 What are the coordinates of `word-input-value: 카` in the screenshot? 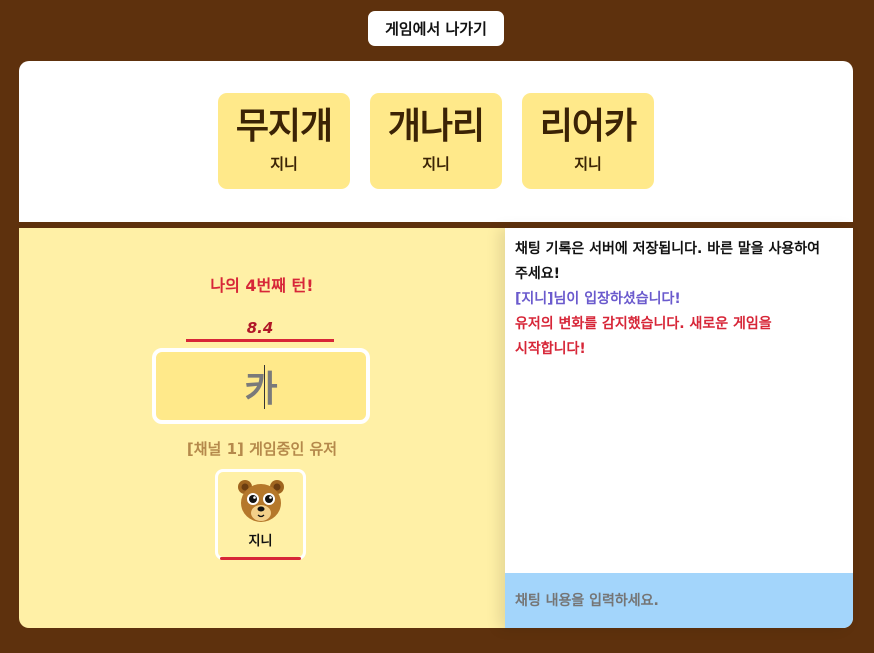 It's located at (261, 389).